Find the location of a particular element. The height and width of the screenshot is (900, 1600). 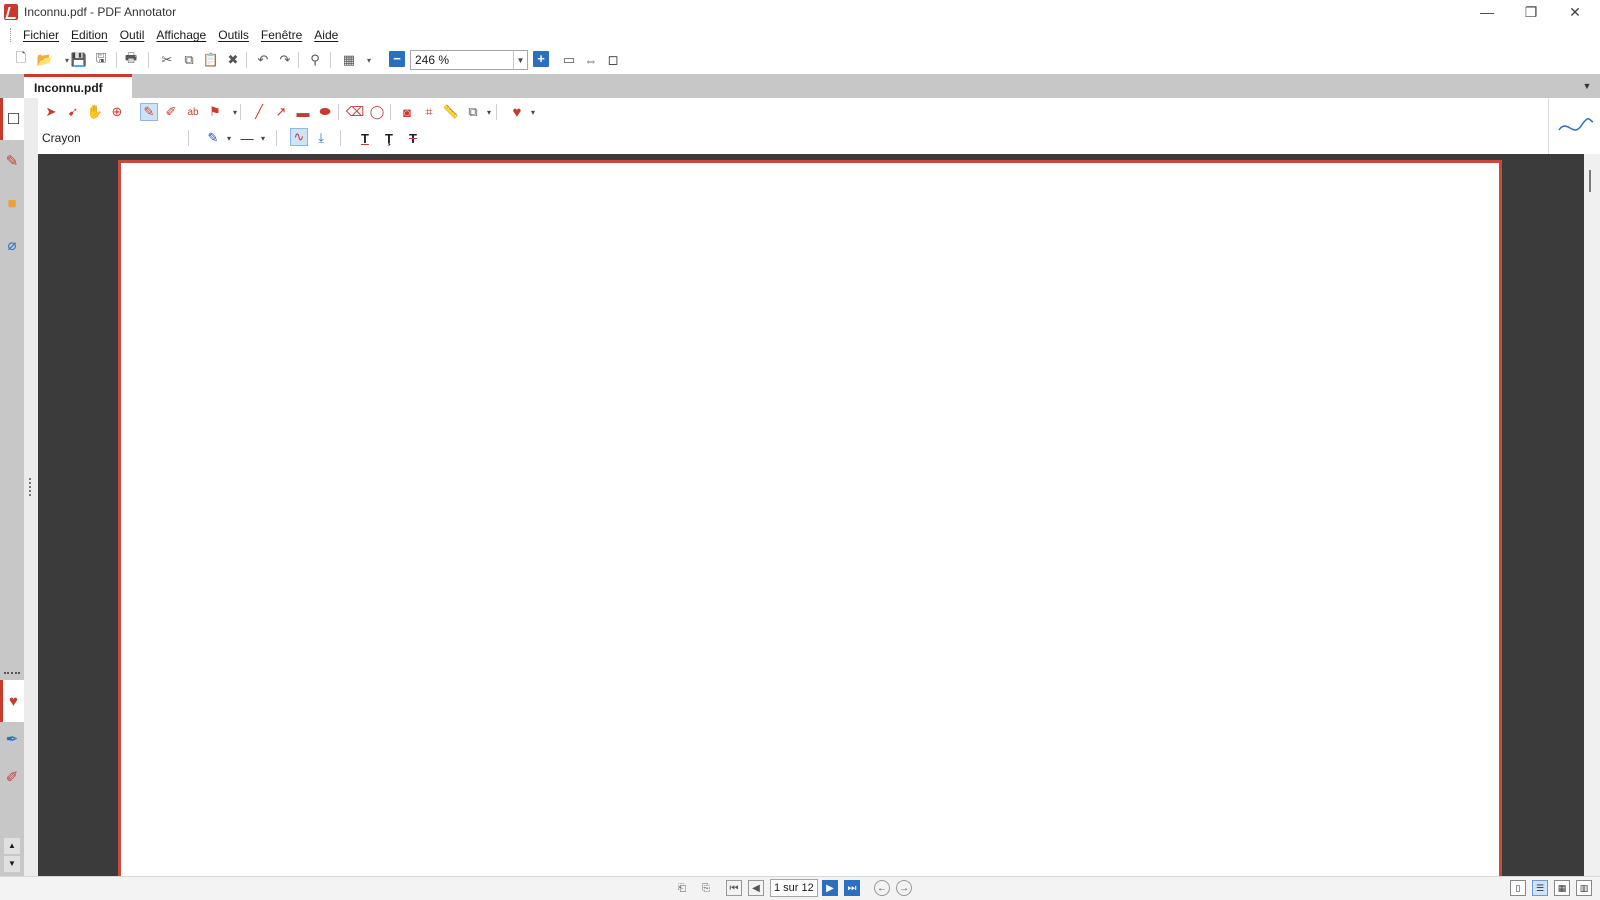

two-page-view-icon: ▦ is located at coordinates (1562, 888).